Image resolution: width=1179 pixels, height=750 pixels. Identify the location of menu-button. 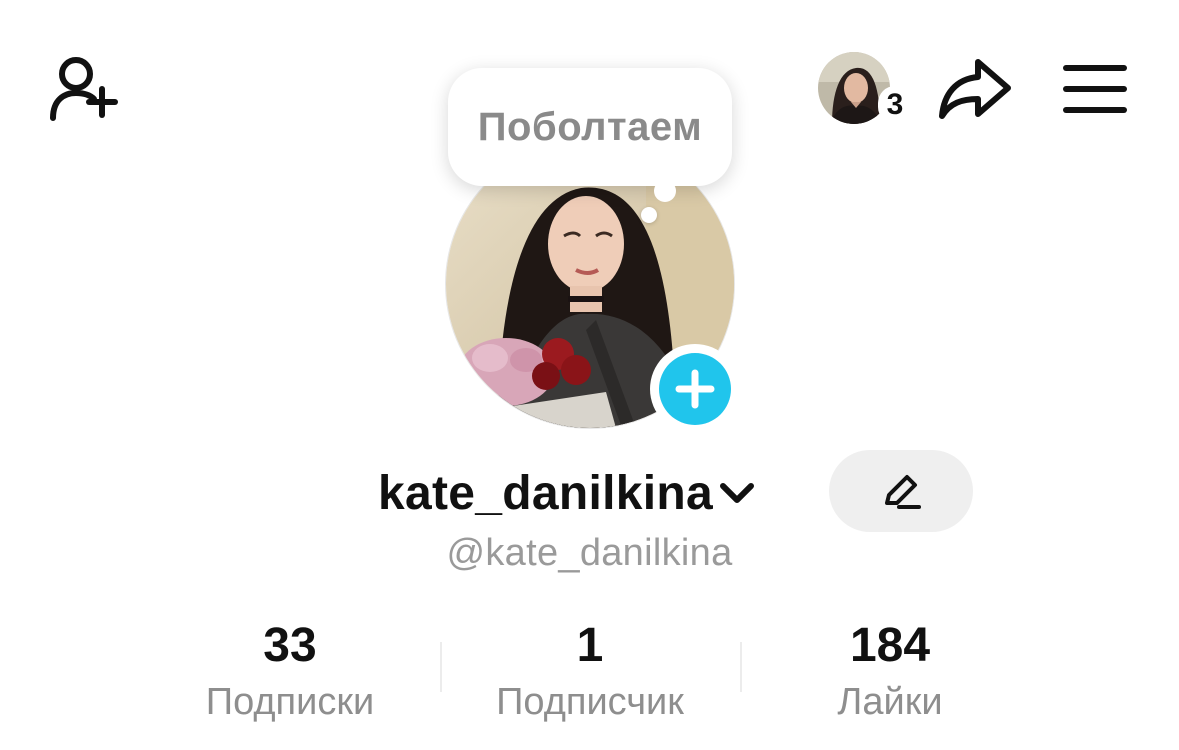
(1095, 89).